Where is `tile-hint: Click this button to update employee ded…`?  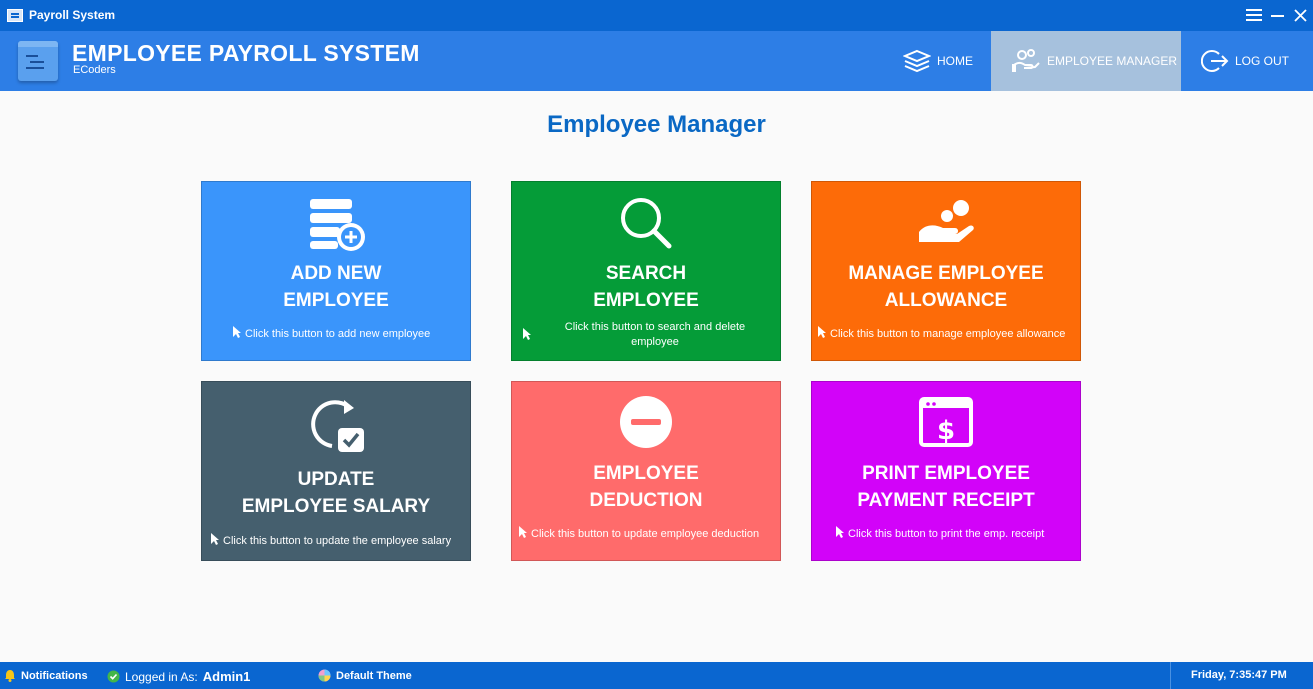 tile-hint: Click this button to update employee ded… is located at coordinates (645, 534).